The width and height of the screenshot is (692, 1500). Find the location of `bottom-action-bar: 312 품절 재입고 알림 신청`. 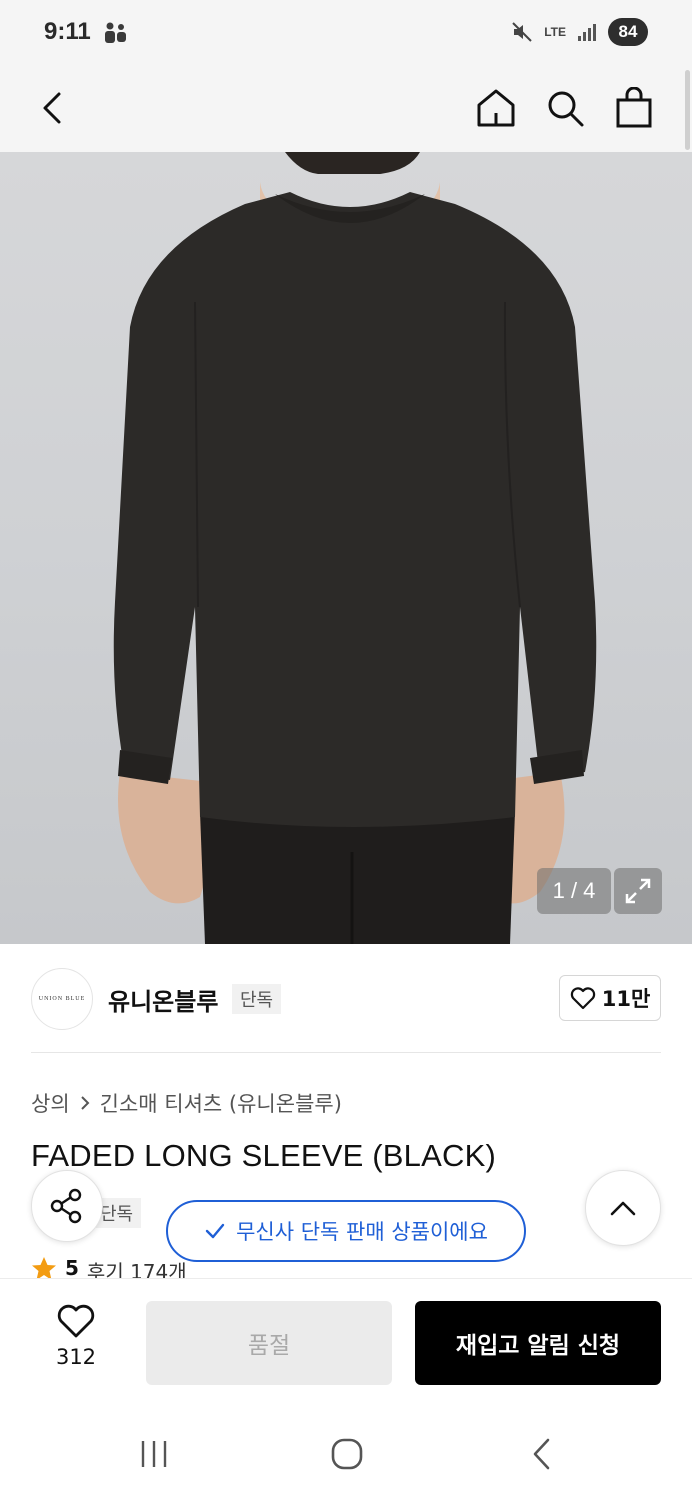

bottom-action-bar: 312 품절 재입고 알림 신청 is located at coordinates (346, 1343).